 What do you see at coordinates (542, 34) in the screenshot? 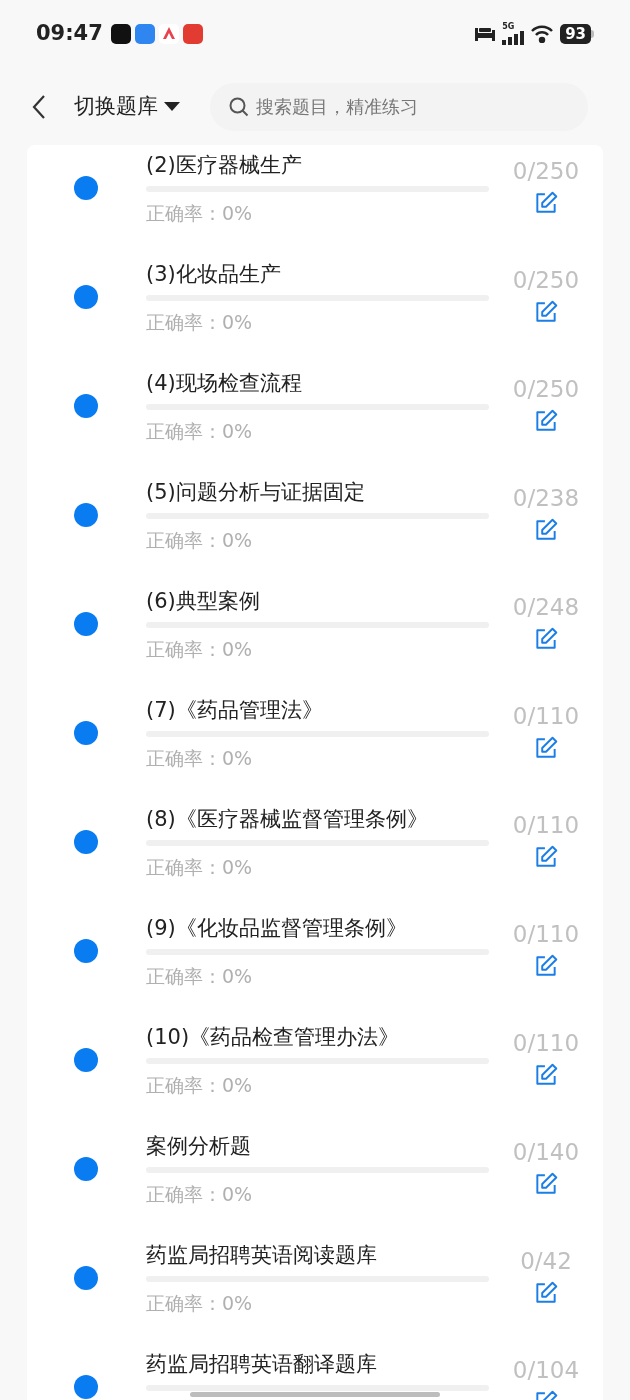
I see `wifi-icon` at bounding box center [542, 34].